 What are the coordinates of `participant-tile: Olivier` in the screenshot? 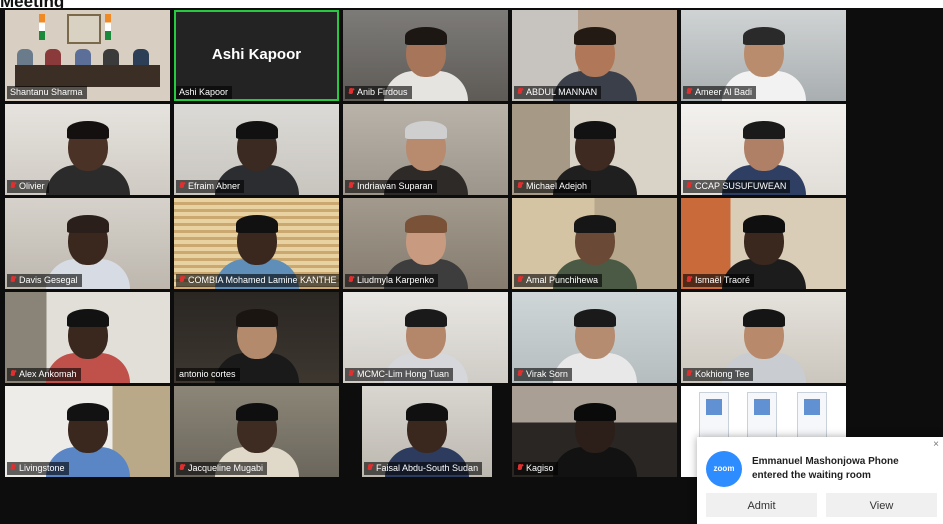 It's located at (87, 149).